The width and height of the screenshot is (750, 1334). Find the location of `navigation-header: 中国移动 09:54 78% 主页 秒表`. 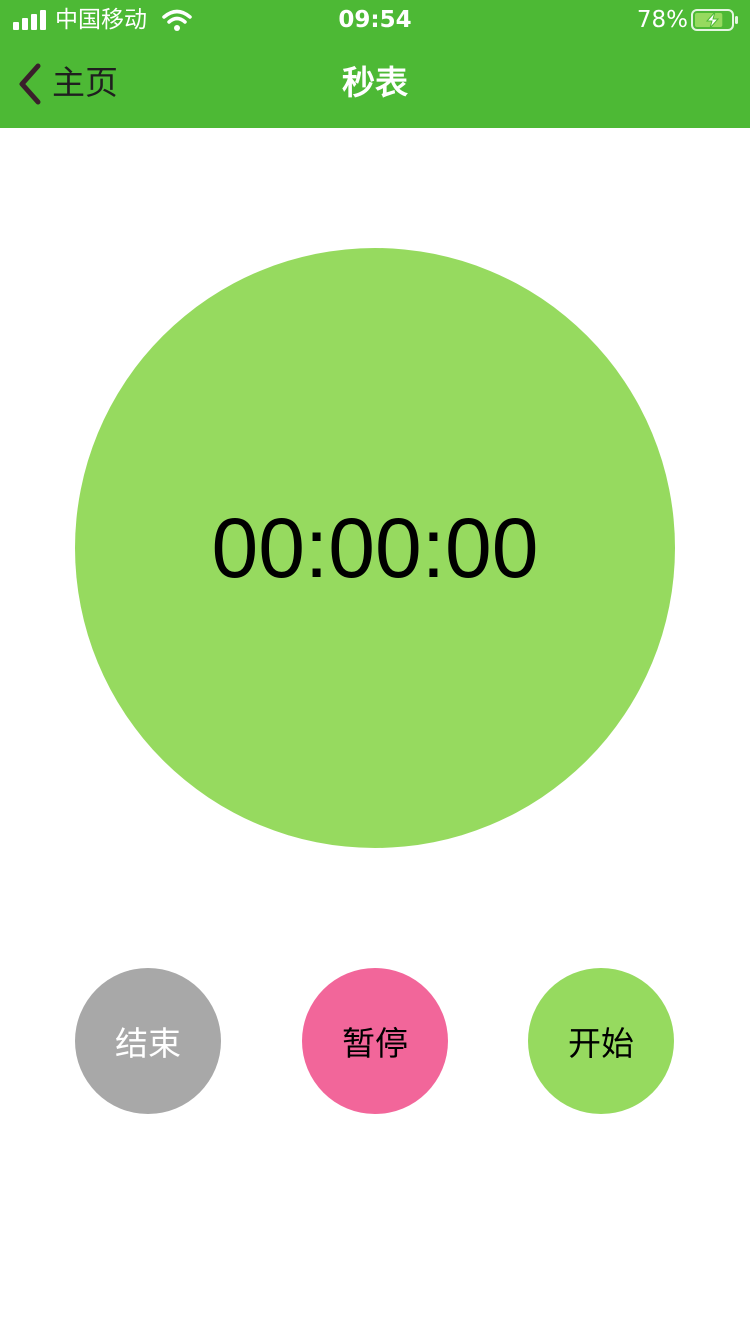

navigation-header: 中国移动 09:54 78% 主页 秒表 is located at coordinates (375, 64).